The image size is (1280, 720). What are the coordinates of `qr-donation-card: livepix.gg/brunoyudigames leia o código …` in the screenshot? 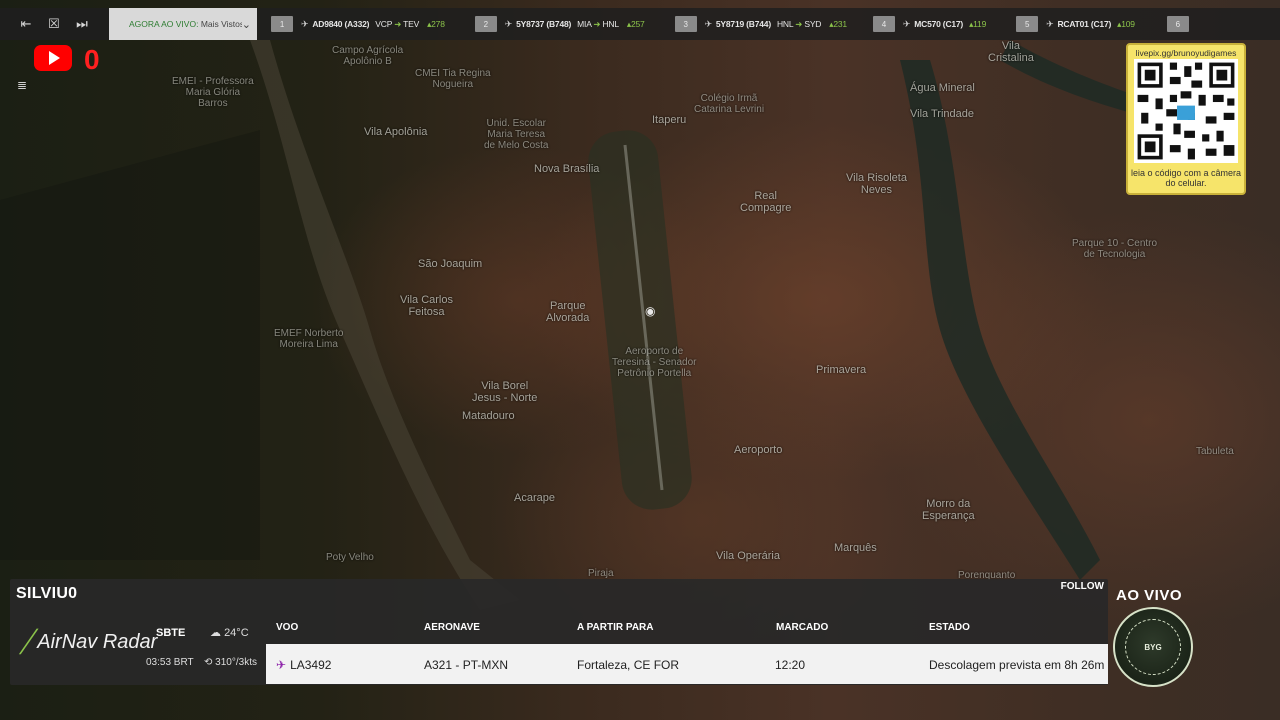 It's located at (1186, 119).